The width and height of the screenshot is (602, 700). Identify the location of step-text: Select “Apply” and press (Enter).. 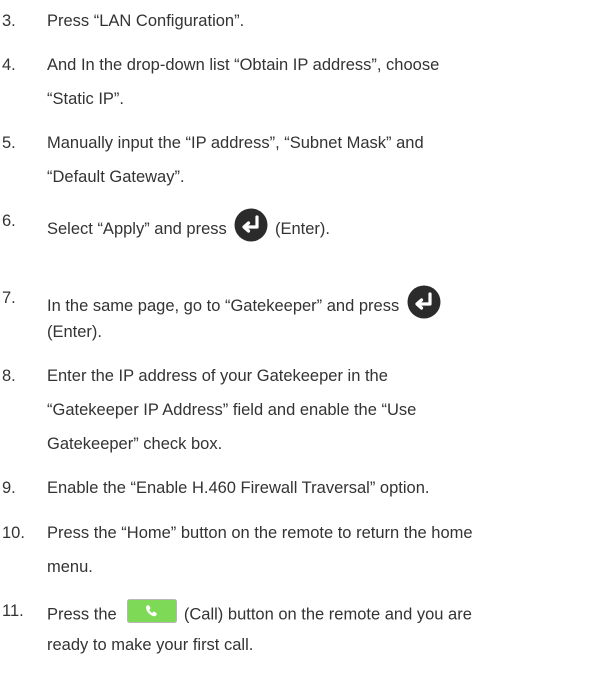
(188, 227).